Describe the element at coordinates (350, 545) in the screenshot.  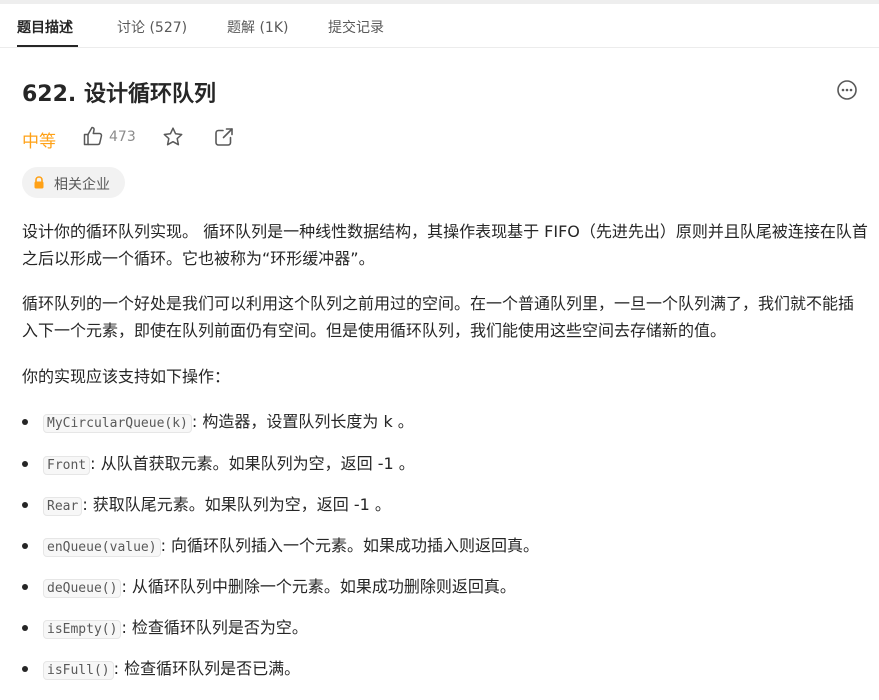
I see `operation-description: : 向循环队列插入一个元素。如果成功插入则返回真。` at that location.